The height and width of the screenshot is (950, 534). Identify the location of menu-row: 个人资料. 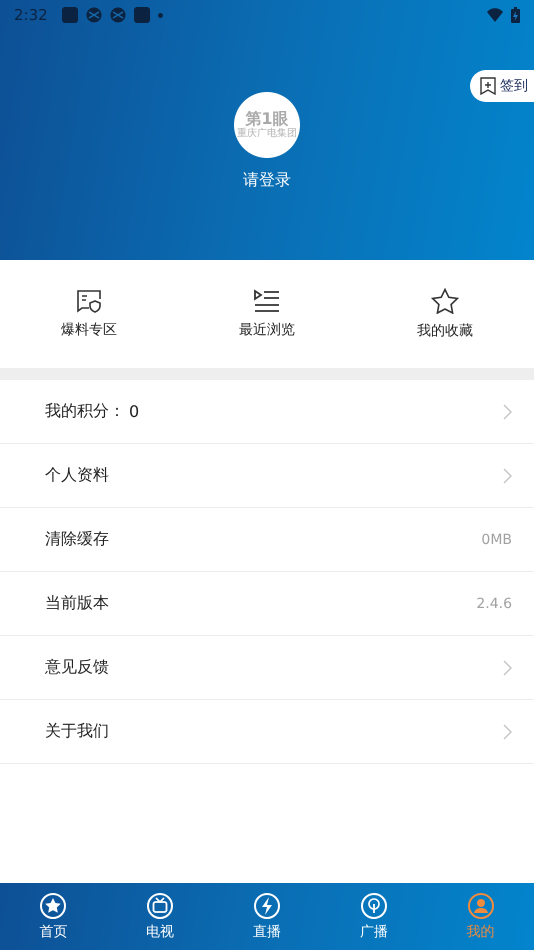
(267, 476).